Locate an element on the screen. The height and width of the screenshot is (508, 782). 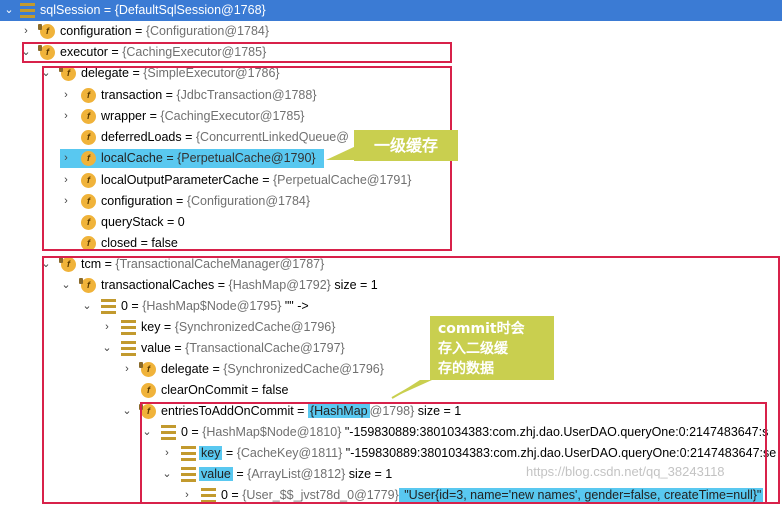
watermark: https://blog.csdn.net/qq_38243118 is located at coordinates (625, 471).